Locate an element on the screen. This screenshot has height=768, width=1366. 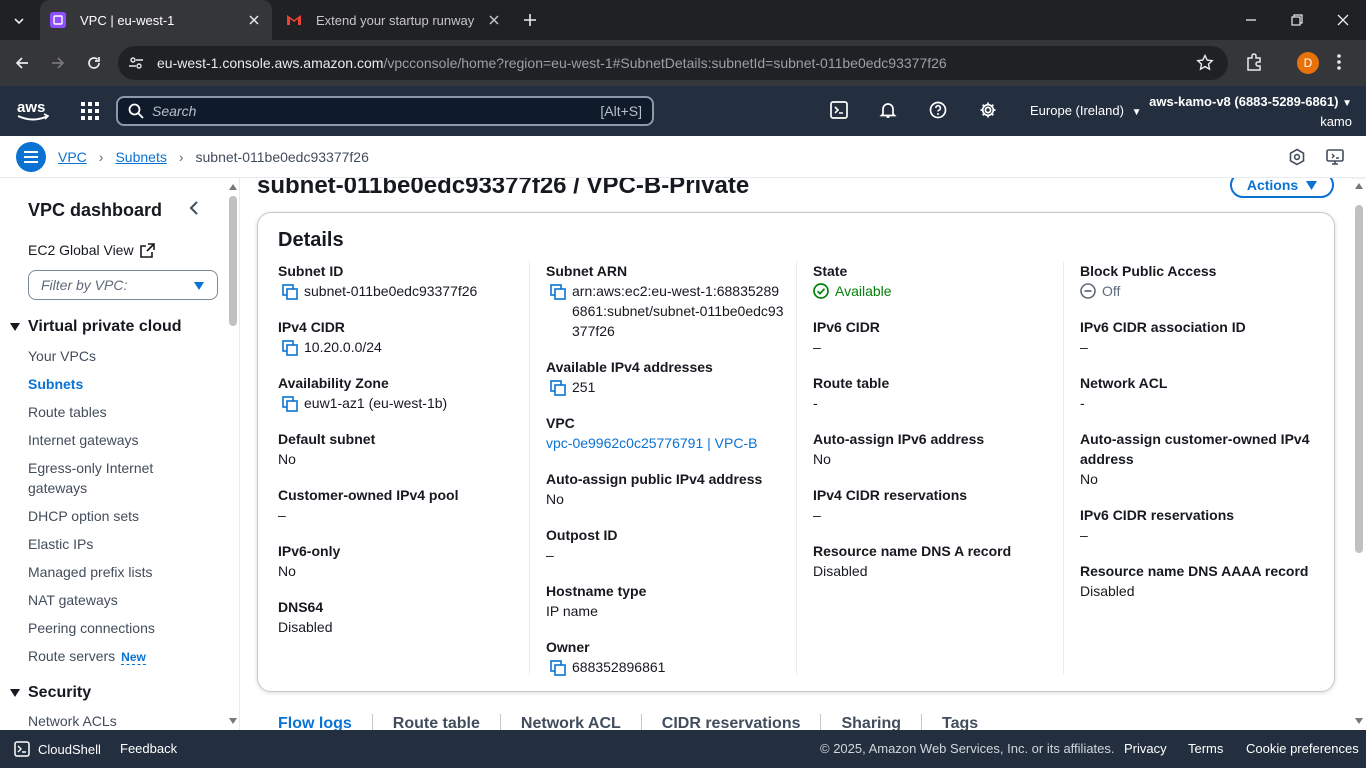
sidebar-item-nat-gateways: NAT gateways is located at coordinates (123, 600).